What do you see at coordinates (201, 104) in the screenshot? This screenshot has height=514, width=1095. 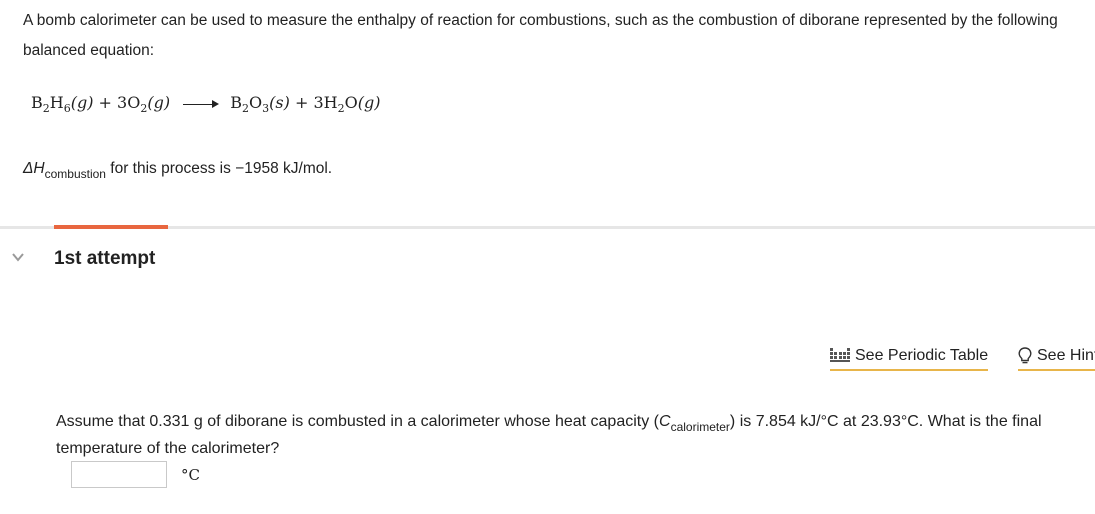 I see `reaction-arrow-icon` at bounding box center [201, 104].